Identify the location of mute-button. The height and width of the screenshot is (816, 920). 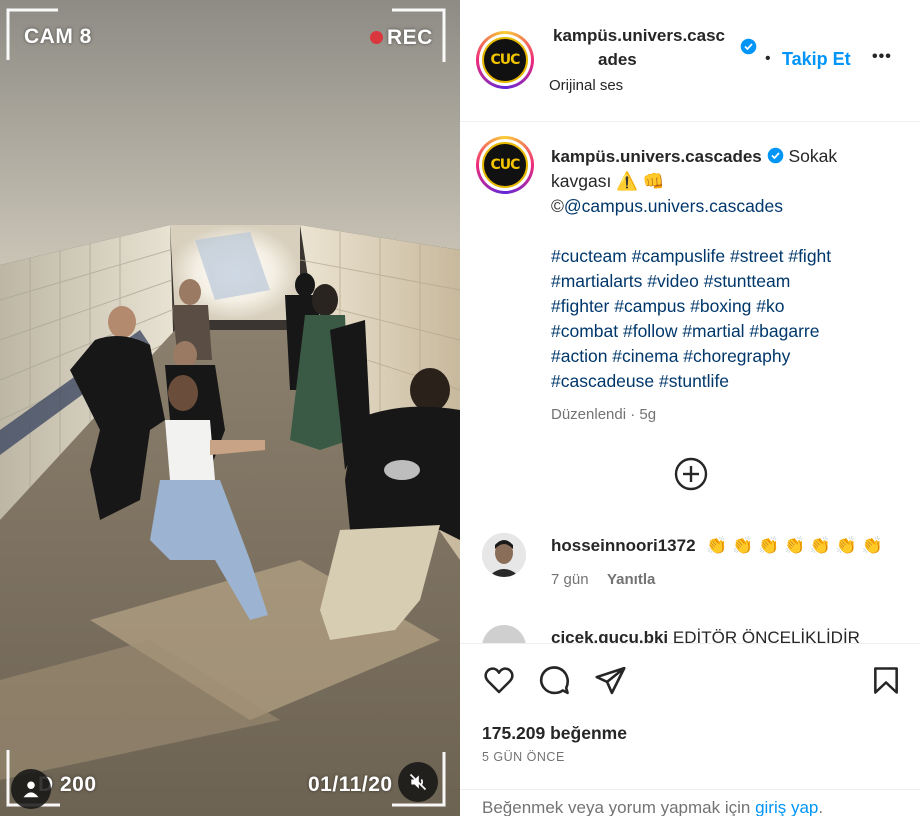
(418, 782).